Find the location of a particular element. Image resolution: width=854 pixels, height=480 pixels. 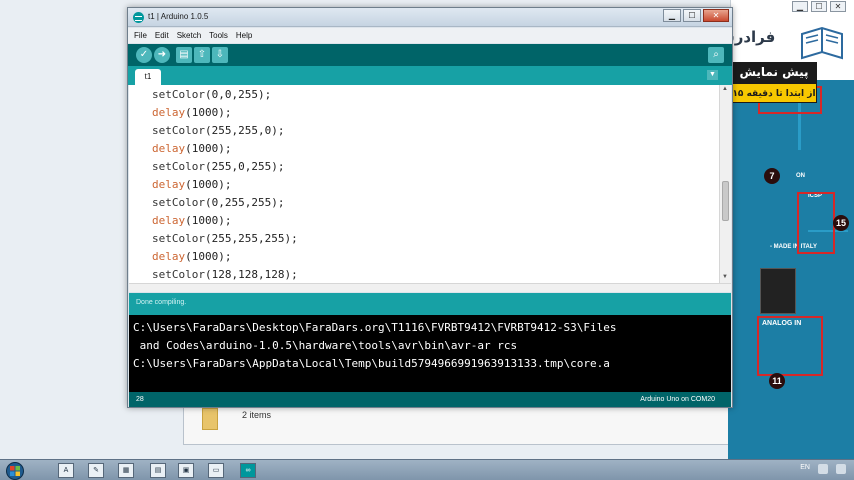

taskbar-app-icon: ✎ is located at coordinates (96, 470).